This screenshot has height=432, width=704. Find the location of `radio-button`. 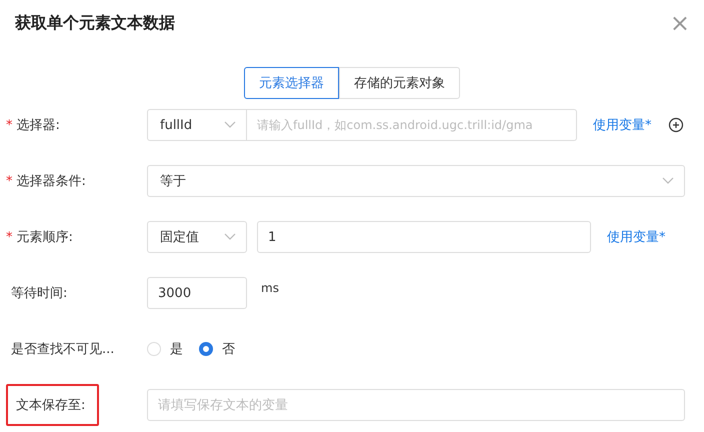

radio-button is located at coordinates (206, 349).